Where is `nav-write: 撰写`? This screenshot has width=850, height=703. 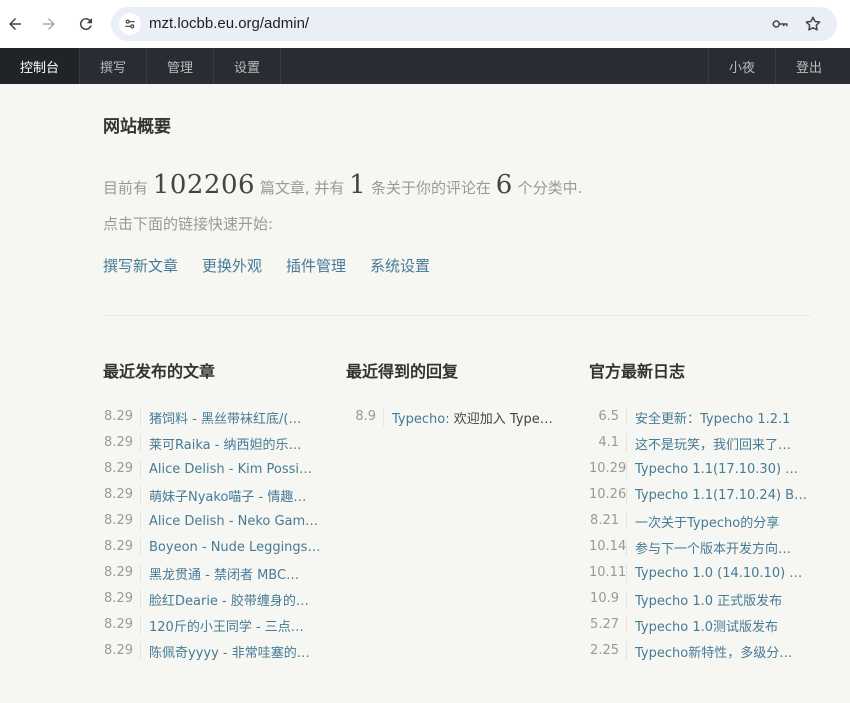
nav-write: 撰写 is located at coordinates (114, 66).